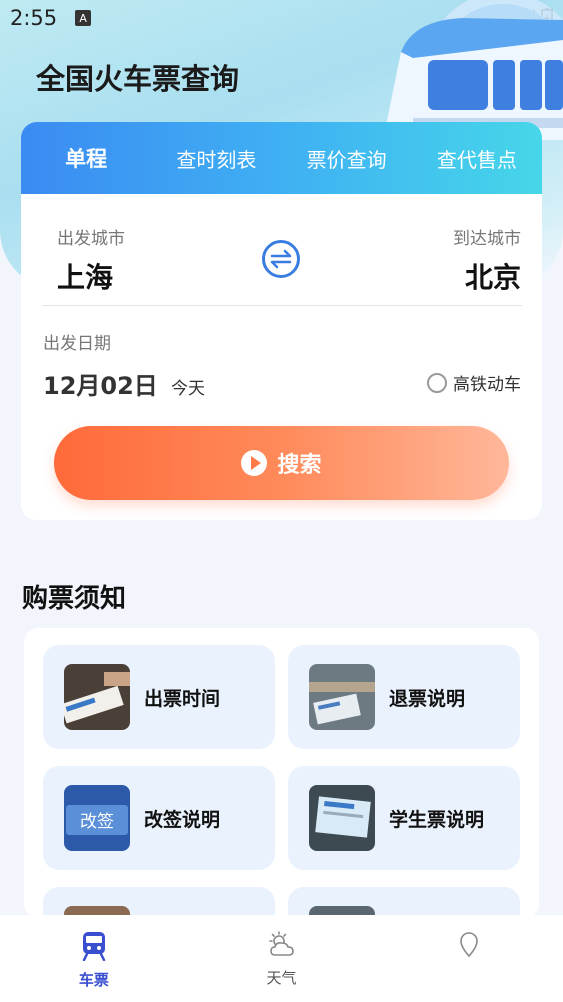 This screenshot has height=1002, width=563. Describe the element at coordinates (182, 819) in the screenshot. I see `notice-item-label: 改签说明` at that location.